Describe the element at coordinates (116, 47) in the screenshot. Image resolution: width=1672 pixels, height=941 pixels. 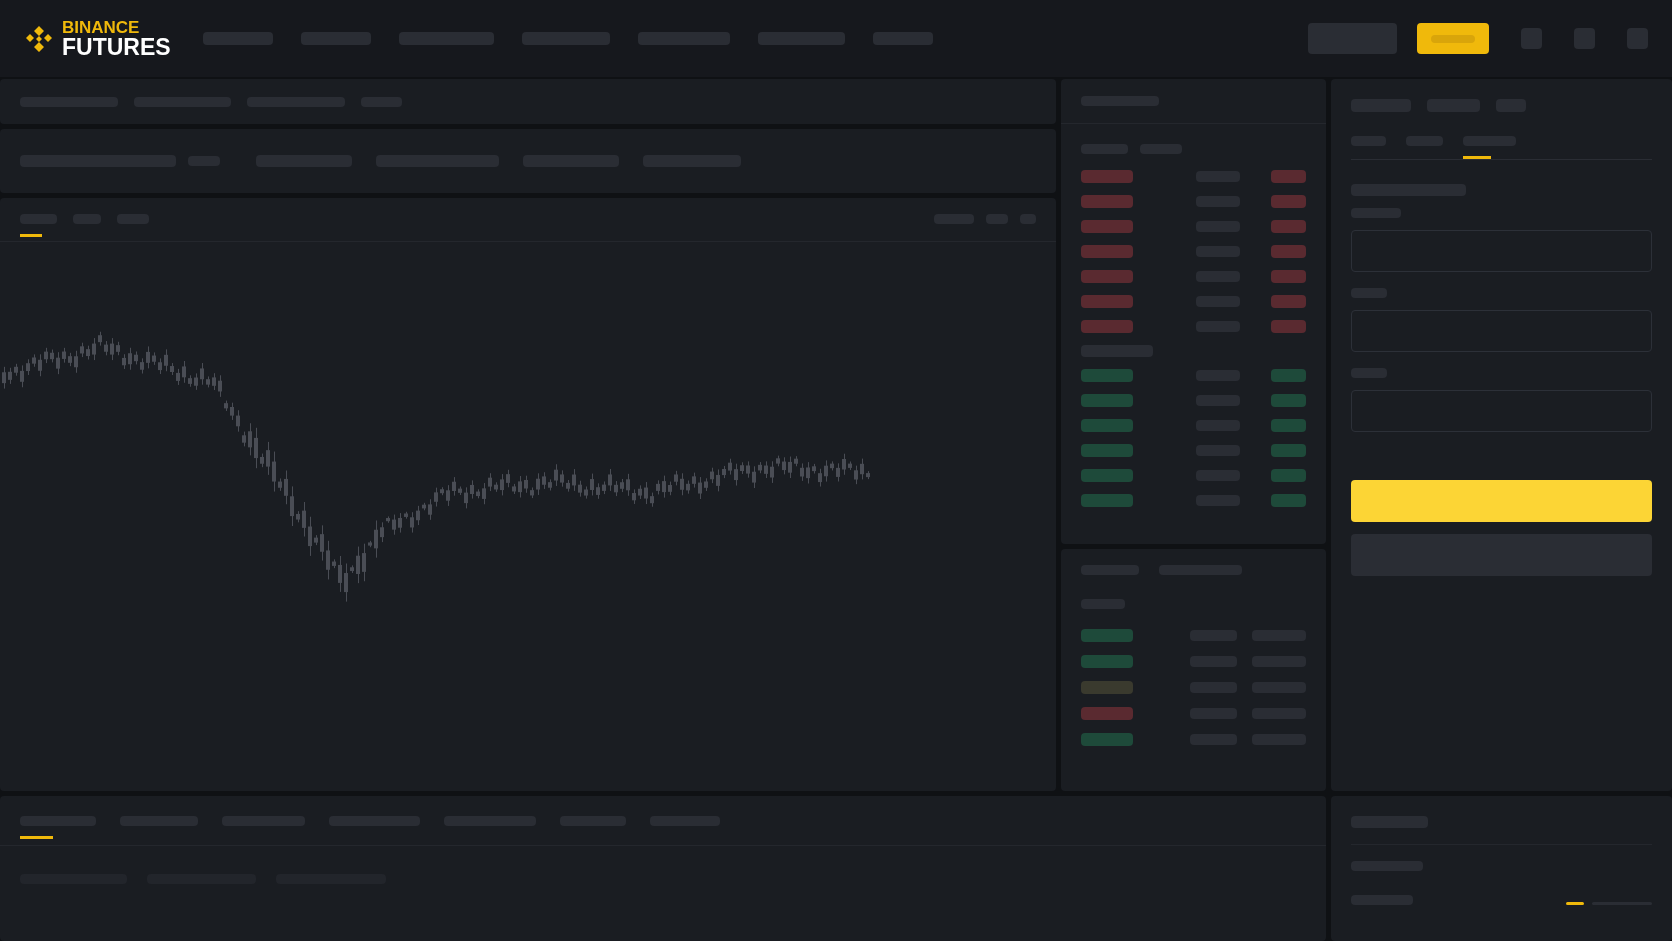
I see `product-name: FUTURES` at that location.